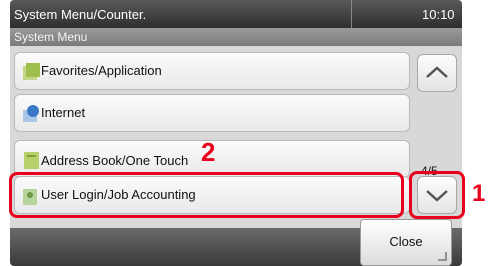  I want to click on window-title: System Menu/Counter., so click(80, 14).